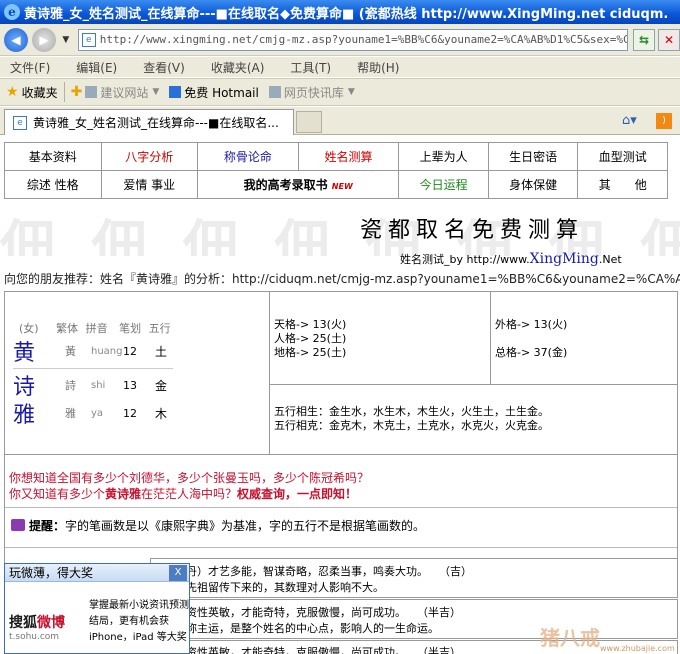 This screenshot has width=680, height=654. I want to click on nav-basic-info: 基本资料, so click(53, 156).